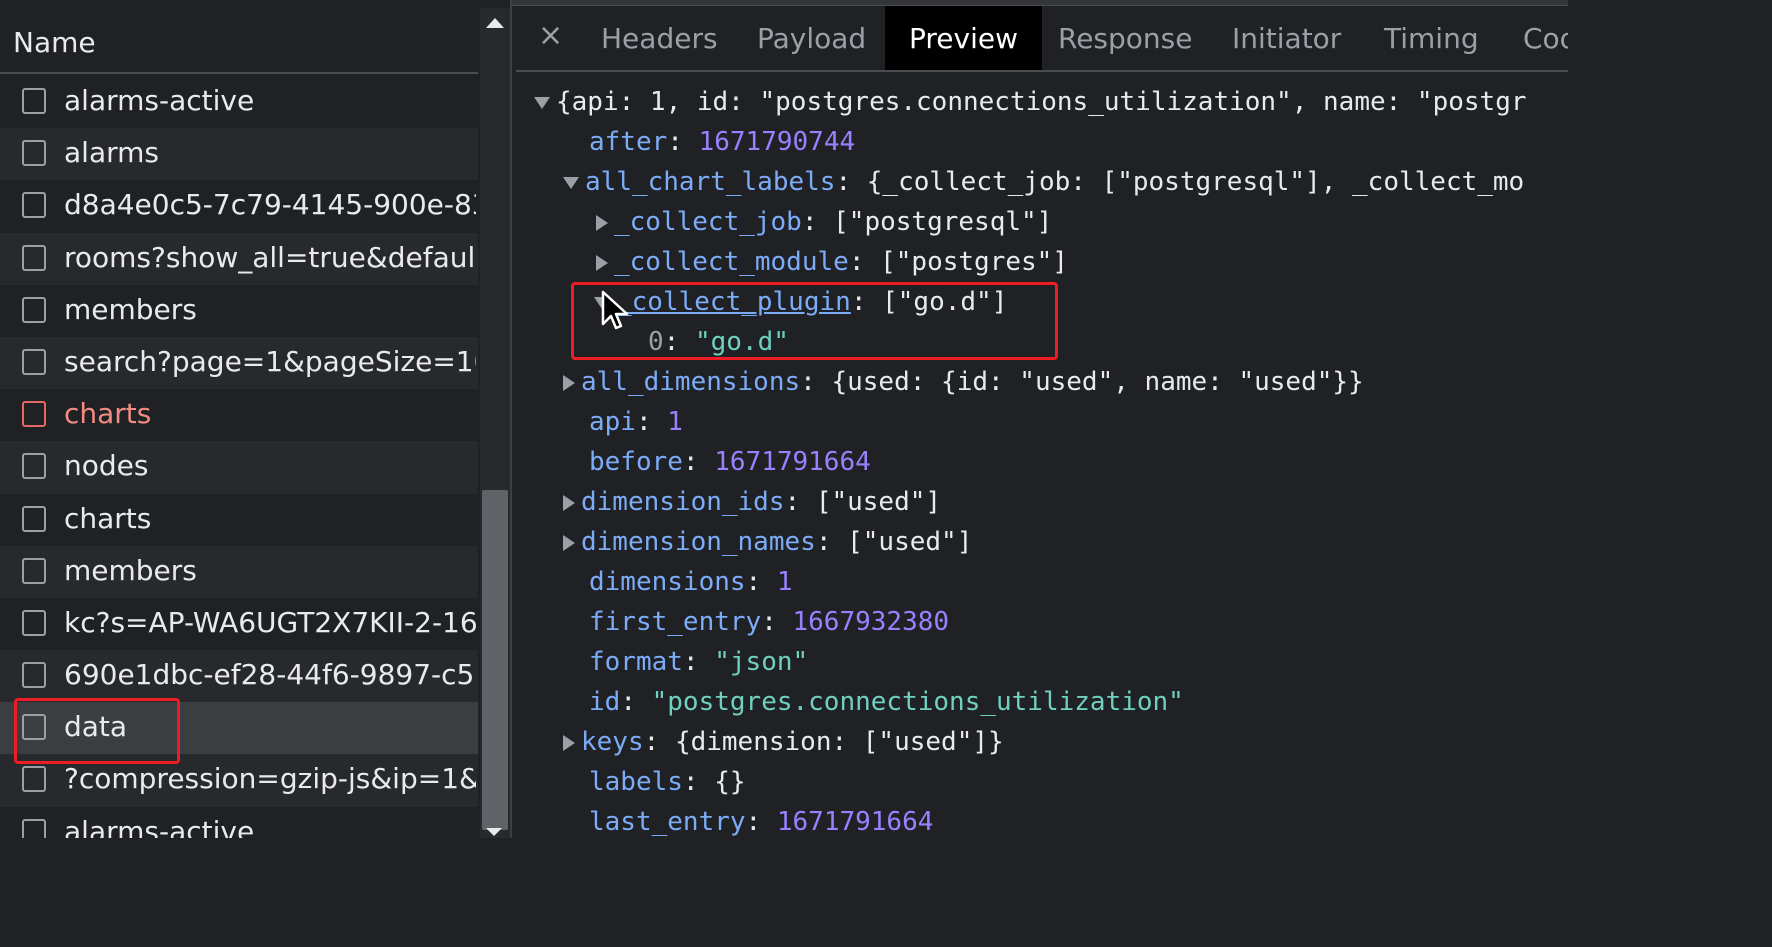 This screenshot has height=947, width=1772. I want to click on json-array-summary: ["go.d"], so click(945, 302).